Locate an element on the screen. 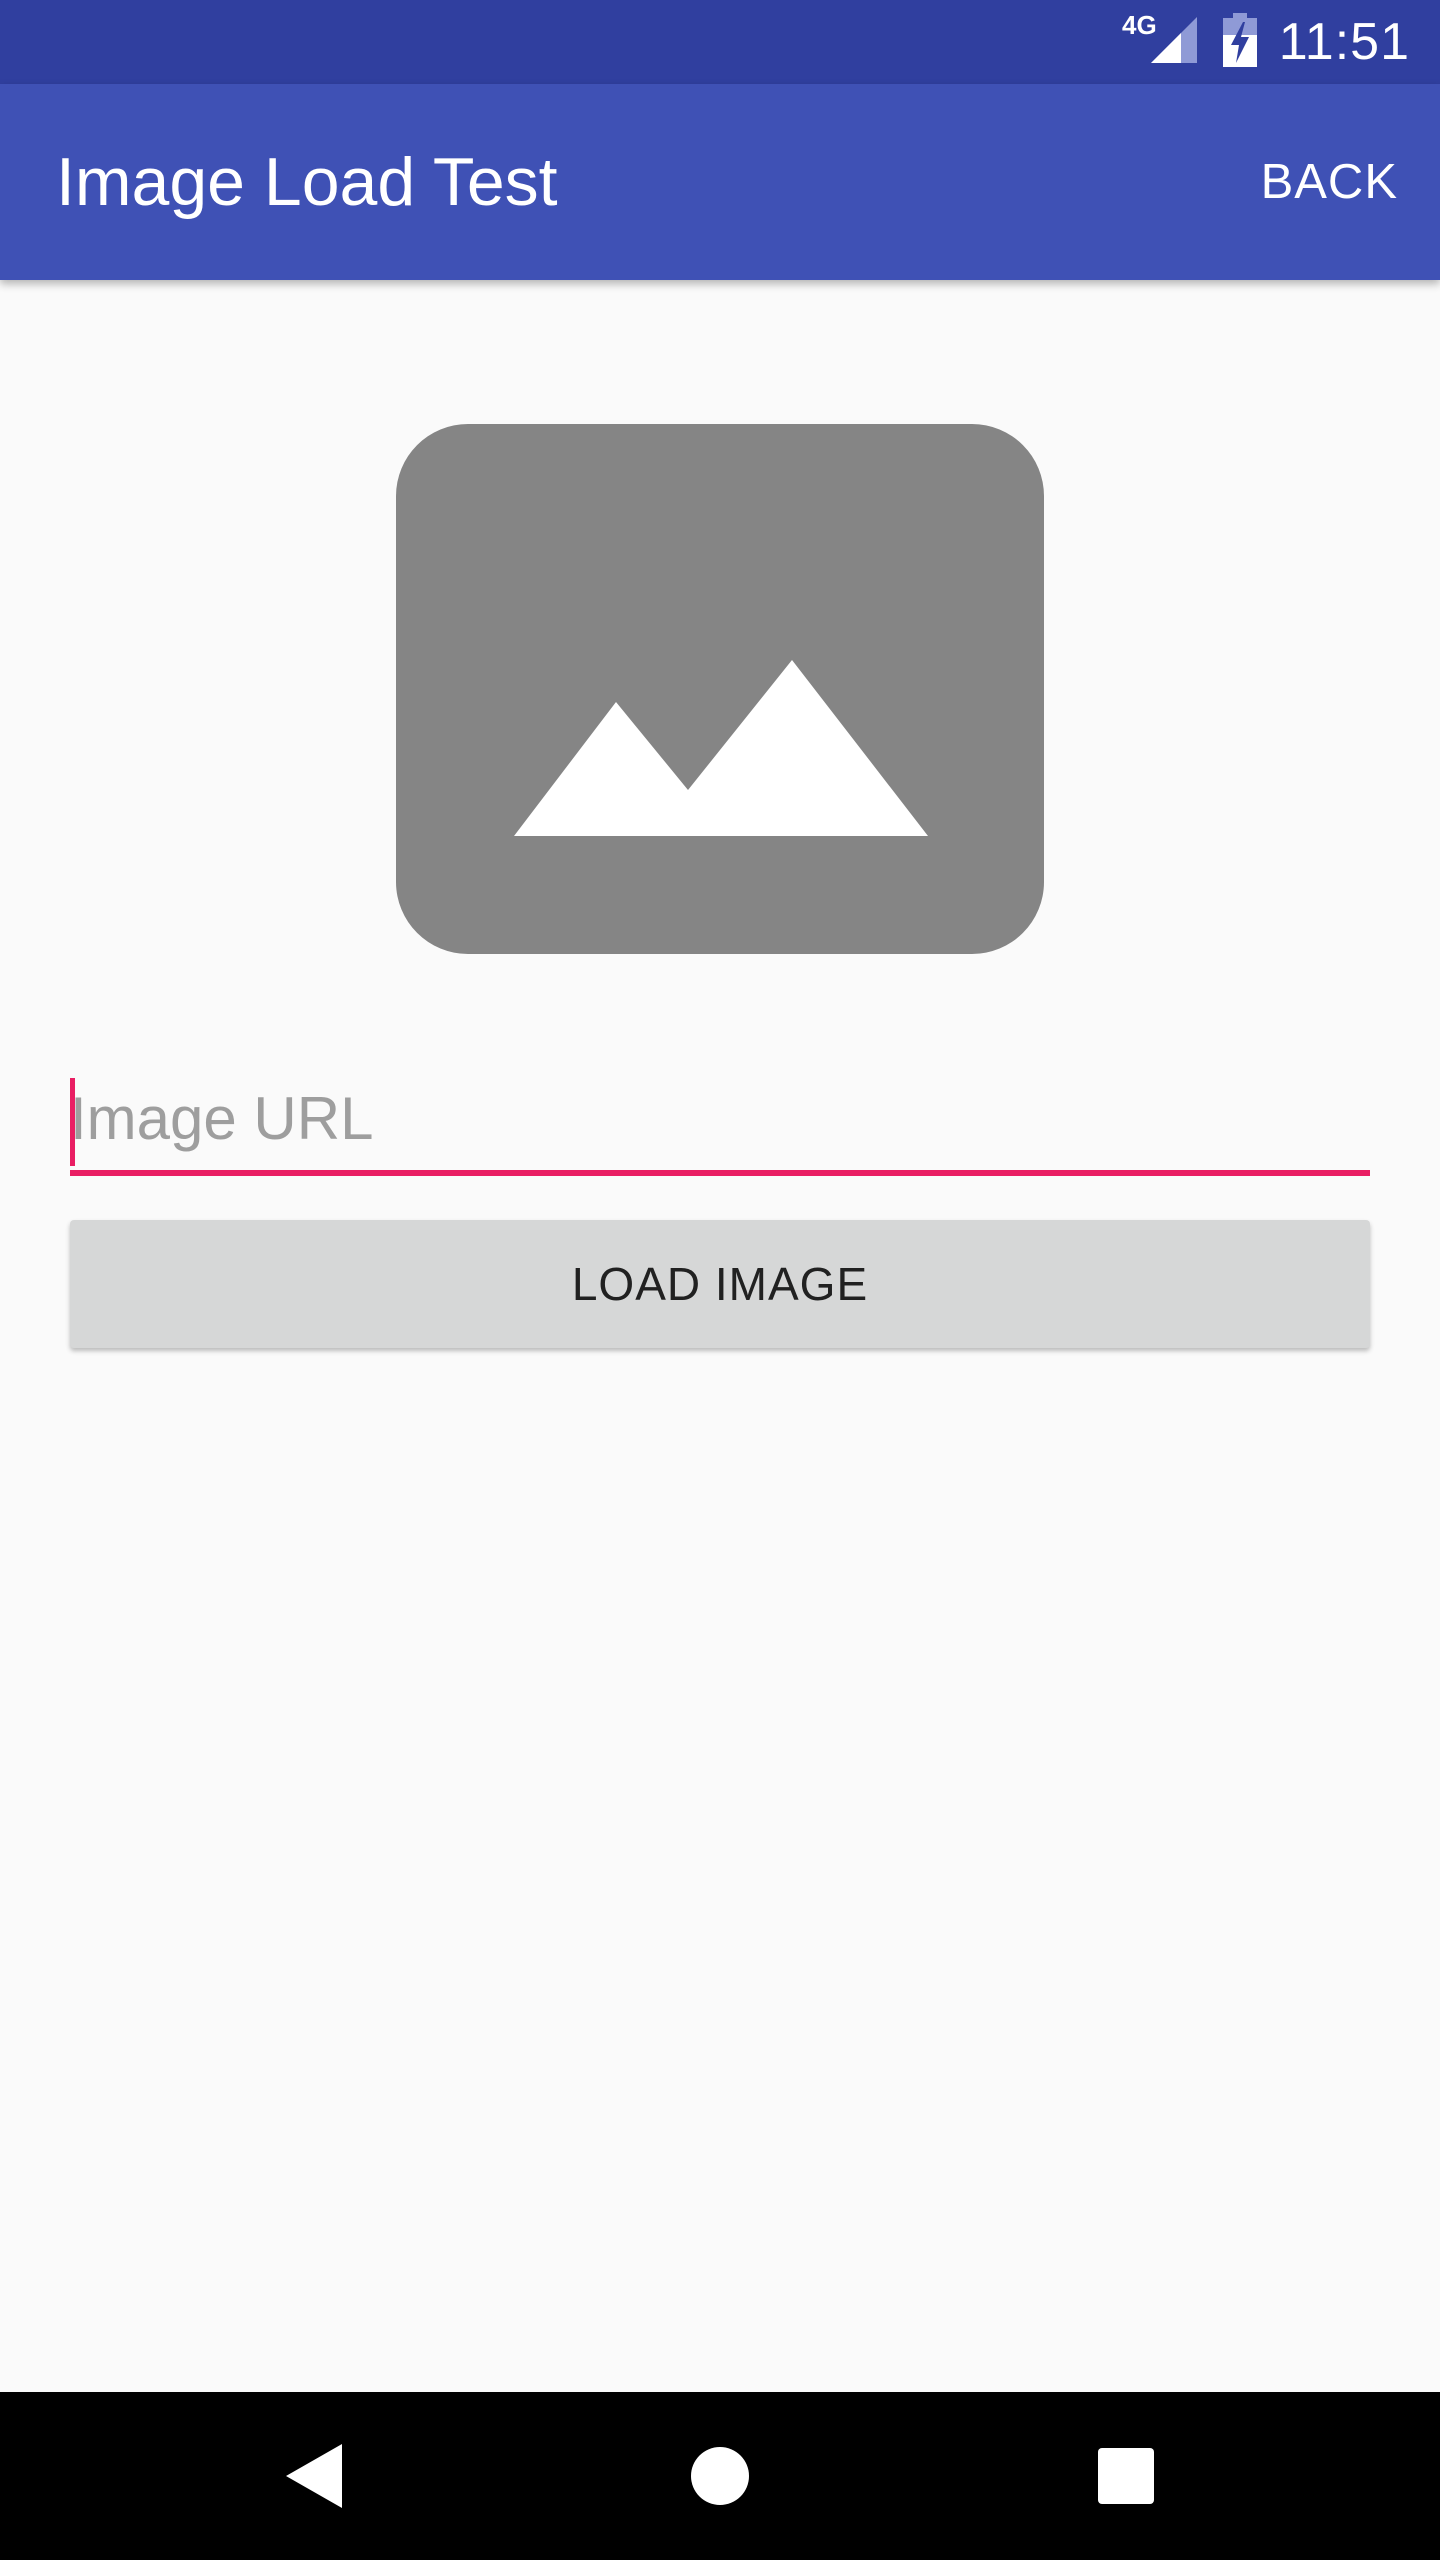  image-url-input is located at coordinates (720, 1118).